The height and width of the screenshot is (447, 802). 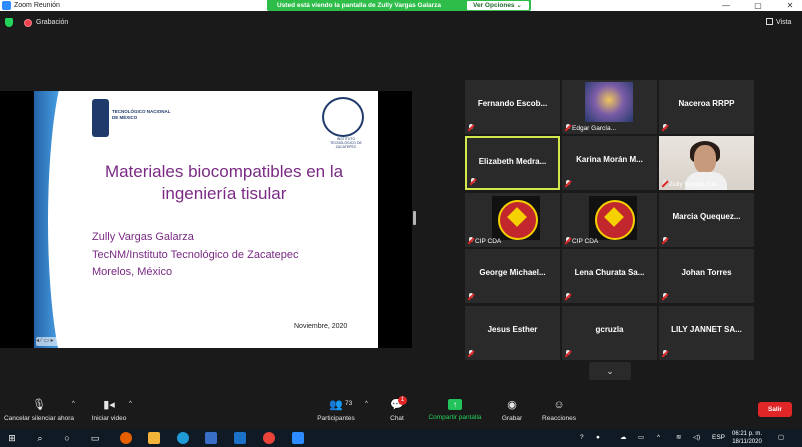 I want to click on taskbar-clock: 06:21 p. m. 18/11/2020, so click(x=747, y=438).